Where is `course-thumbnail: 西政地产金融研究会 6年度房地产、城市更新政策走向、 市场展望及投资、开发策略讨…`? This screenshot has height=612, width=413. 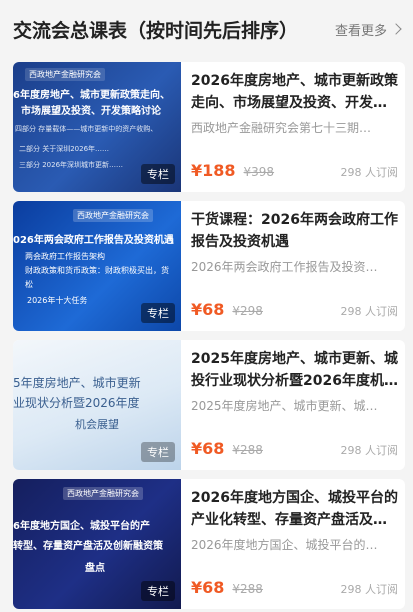
course-thumbnail: 西政地产金融研究会 6年度房地产、城市更新政策走向、 市场展望及投资、开发策略讨… is located at coordinates (97, 127).